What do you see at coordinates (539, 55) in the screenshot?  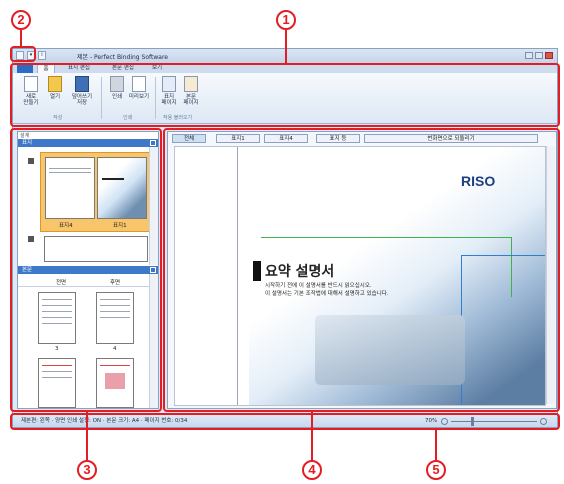 I see `maximize-button` at bounding box center [539, 55].